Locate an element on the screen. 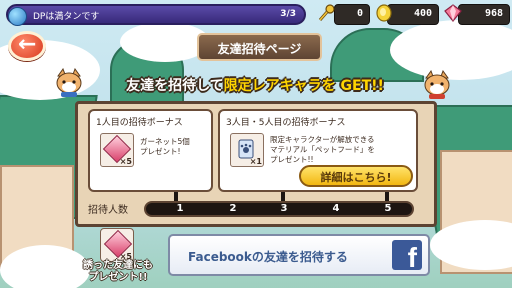 This screenshot has width=512, height=288. progress-step-1: 1 is located at coordinates (180, 208).